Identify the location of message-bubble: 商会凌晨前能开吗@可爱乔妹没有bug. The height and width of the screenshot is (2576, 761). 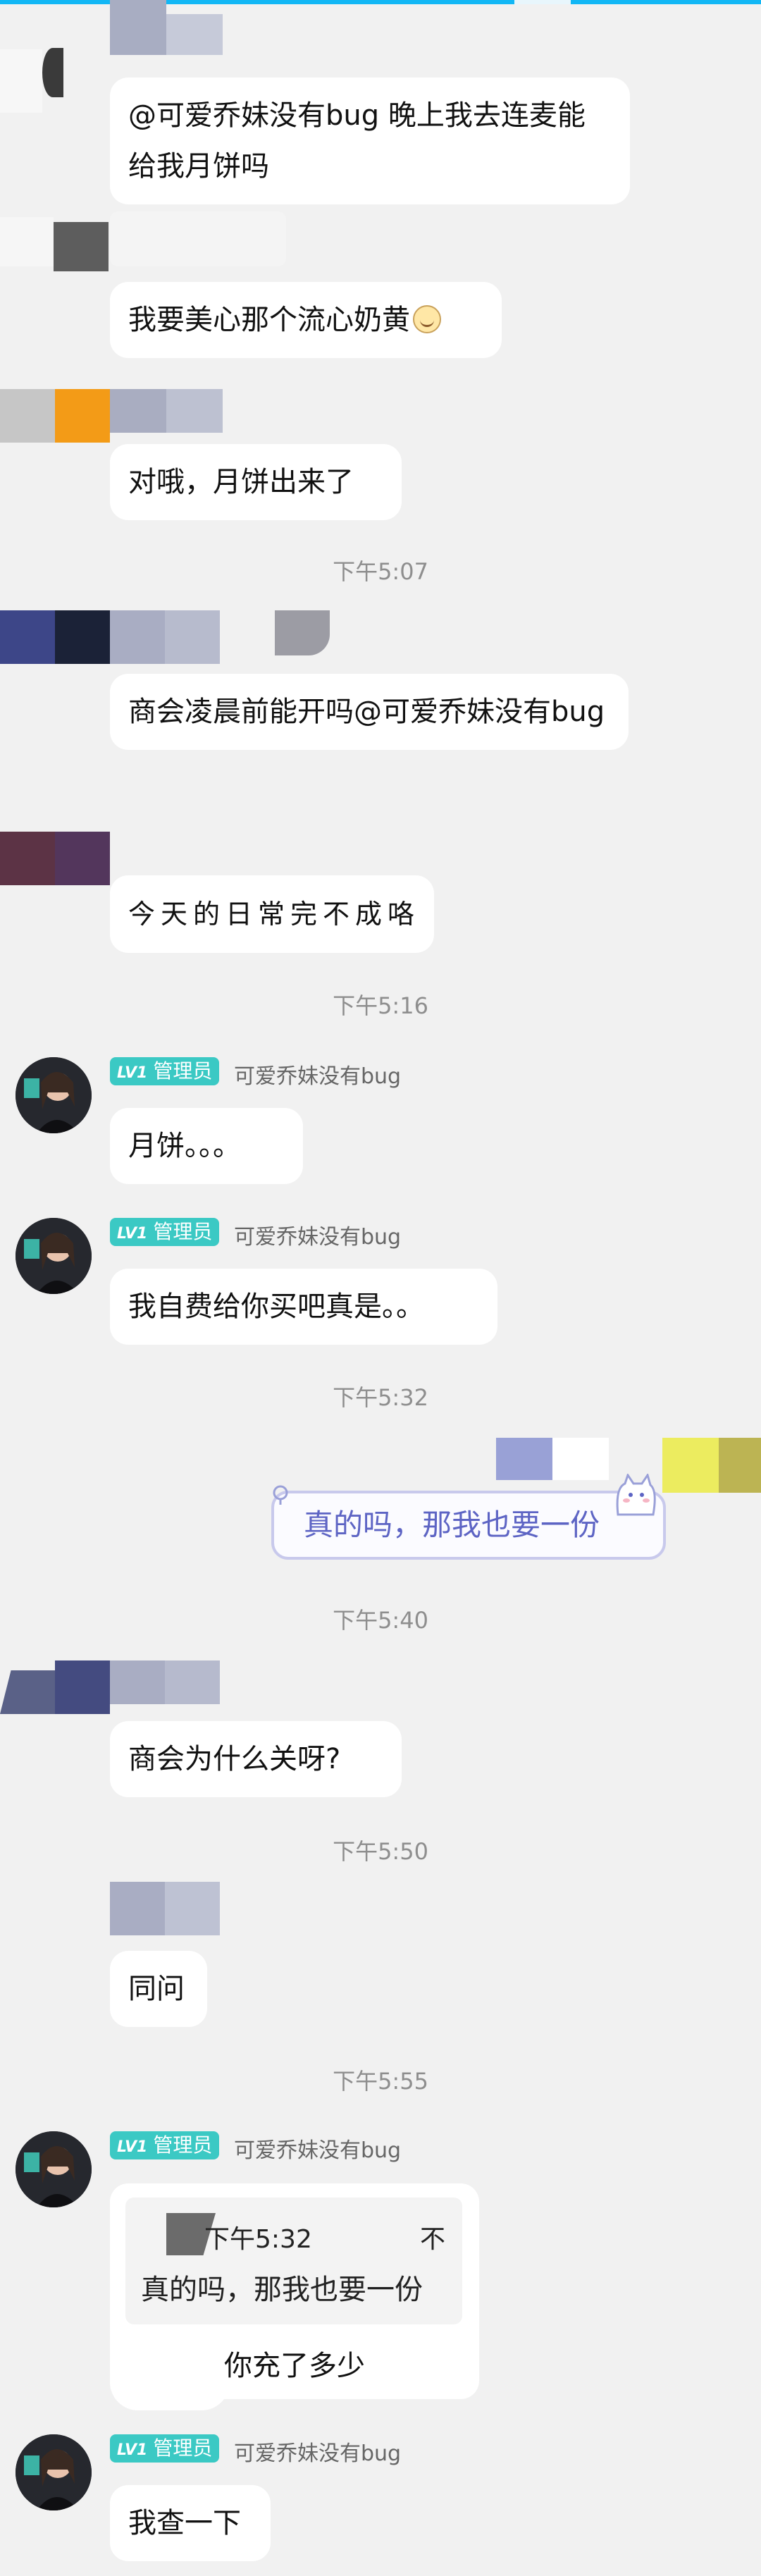
(369, 712).